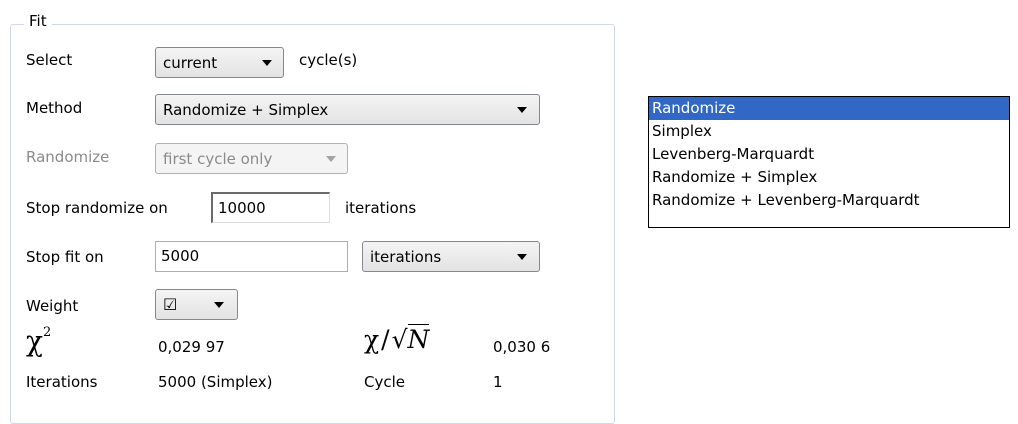 Image resolution: width=1018 pixels, height=424 pixels. I want to click on fraction-slash: /, so click(385, 339).